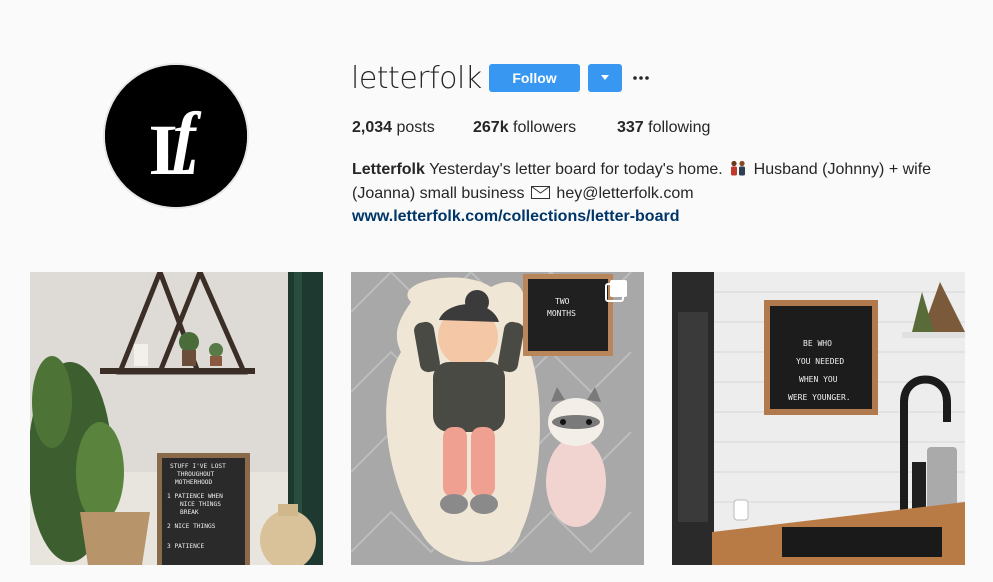 Image resolution: width=993 pixels, height=582 pixels. What do you see at coordinates (534, 78) in the screenshot?
I see `follow-button: Follow` at bounding box center [534, 78].